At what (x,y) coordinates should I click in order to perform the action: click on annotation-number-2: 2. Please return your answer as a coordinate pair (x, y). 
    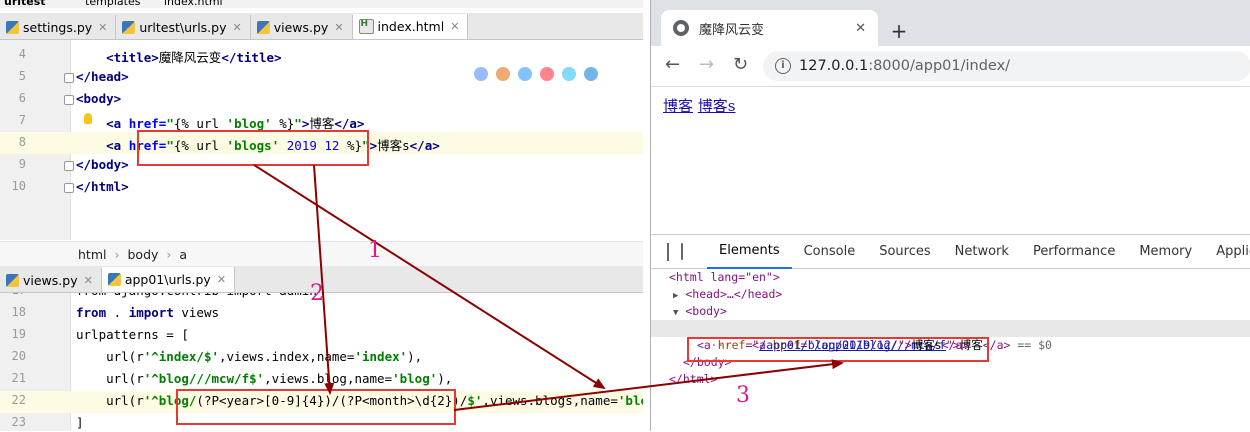
    Looking at the image, I should click on (317, 293).